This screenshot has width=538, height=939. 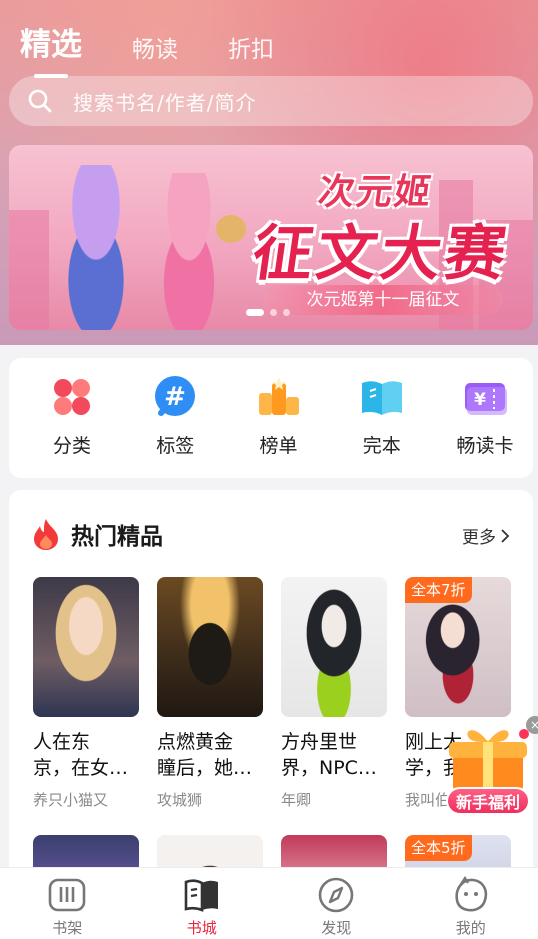 I want to click on quick-nav-label: 畅读卡, so click(x=485, y=446).